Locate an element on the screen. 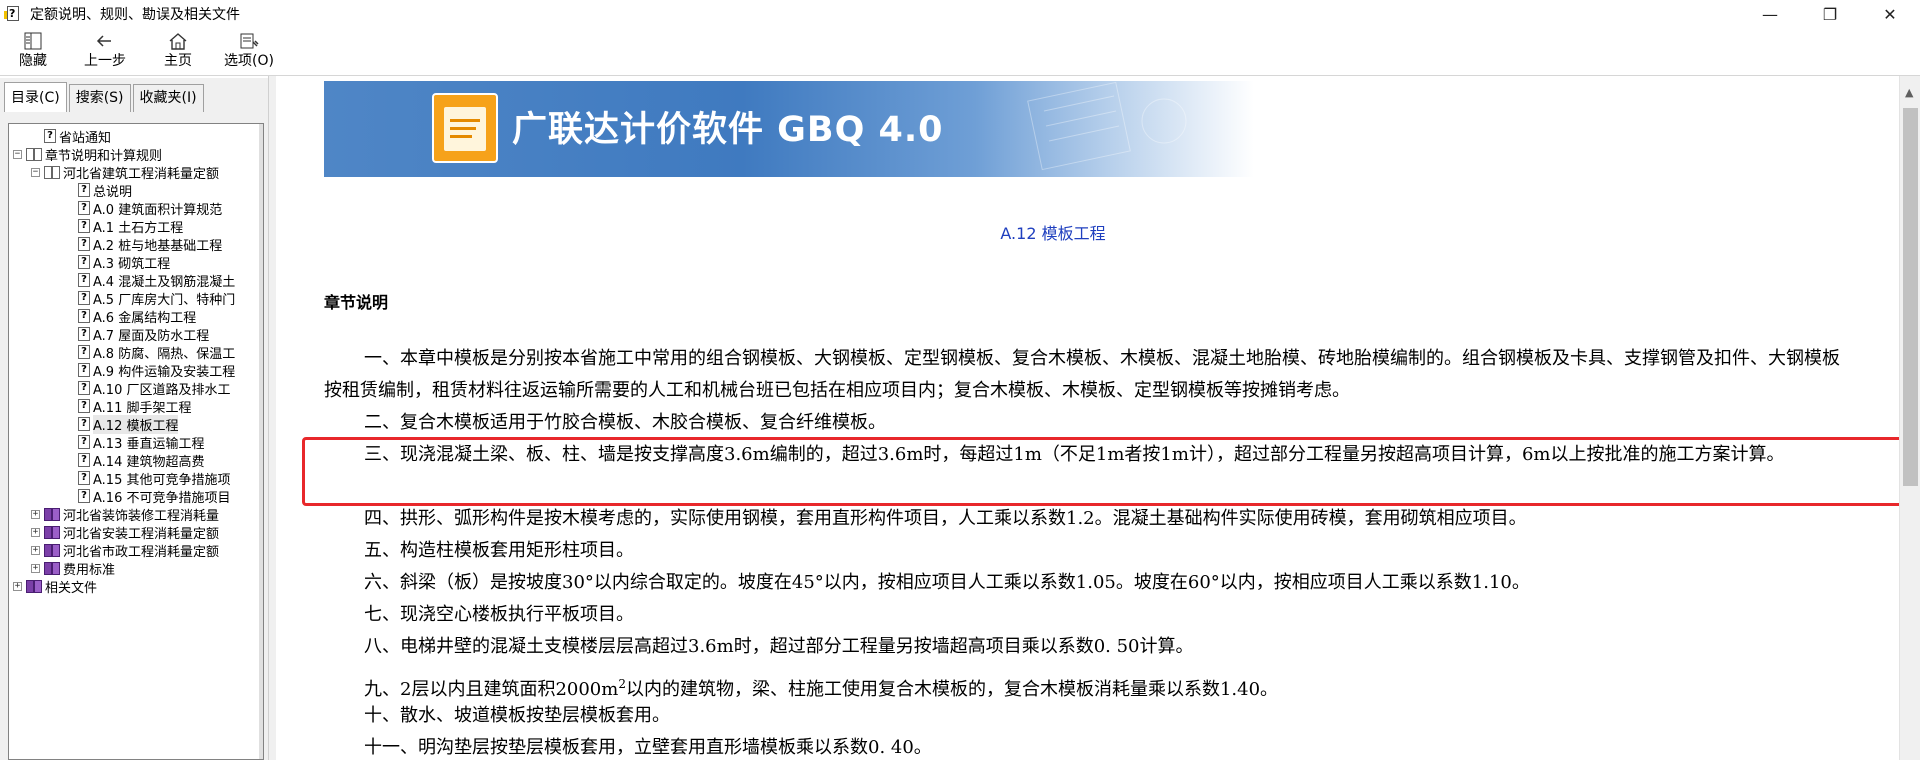  tab-favorites: 收藏夹(I) is located at coordinates (168, 98).